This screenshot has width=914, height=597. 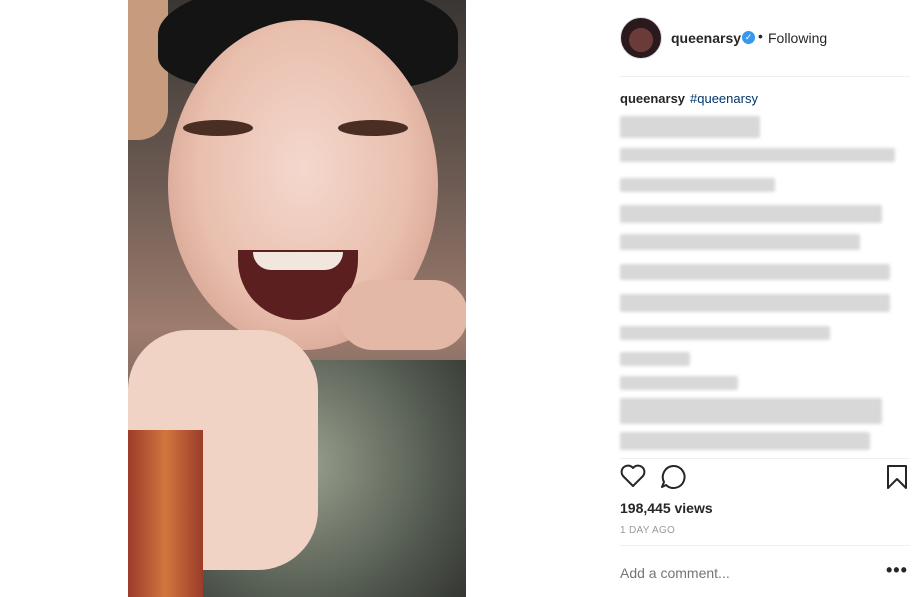 I want to click on caption-hashtag: #queenarsy, so click(x=724, y=98).